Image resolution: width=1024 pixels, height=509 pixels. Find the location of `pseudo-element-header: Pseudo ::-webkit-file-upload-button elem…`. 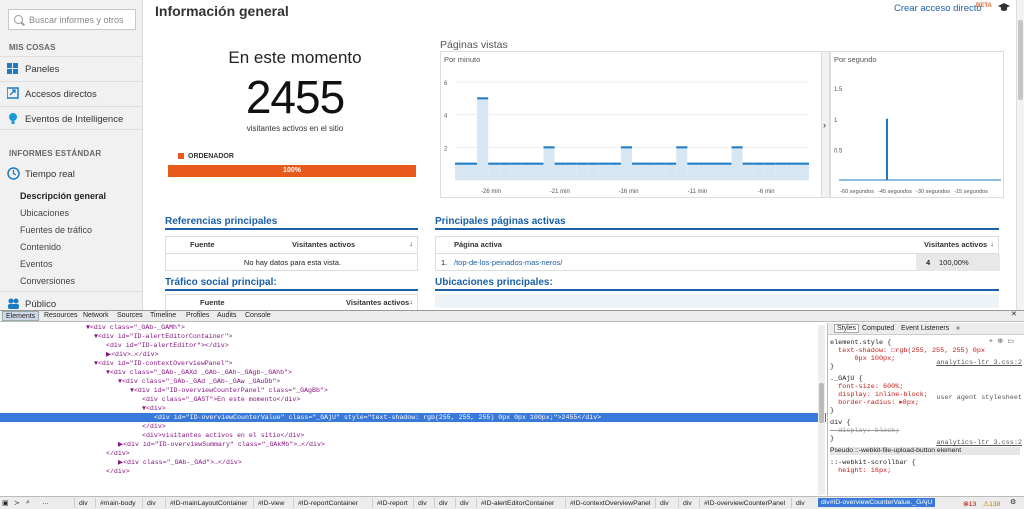

pseudo-element-header: Pseudo ::-webkit-file-upload-button elem… is located at coordinates (925, 451).